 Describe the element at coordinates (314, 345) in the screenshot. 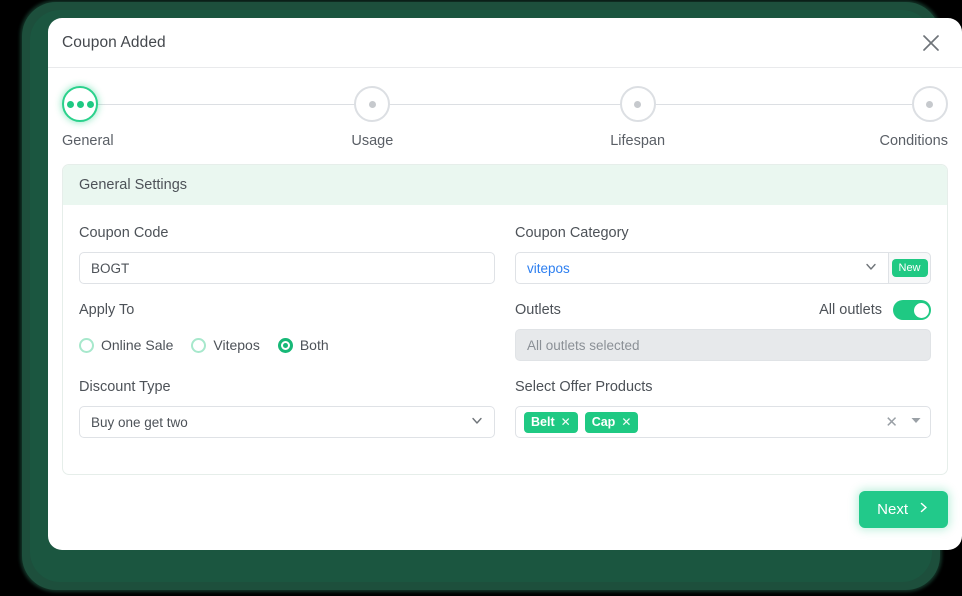

I see `radio-label-both: Both` at that location.